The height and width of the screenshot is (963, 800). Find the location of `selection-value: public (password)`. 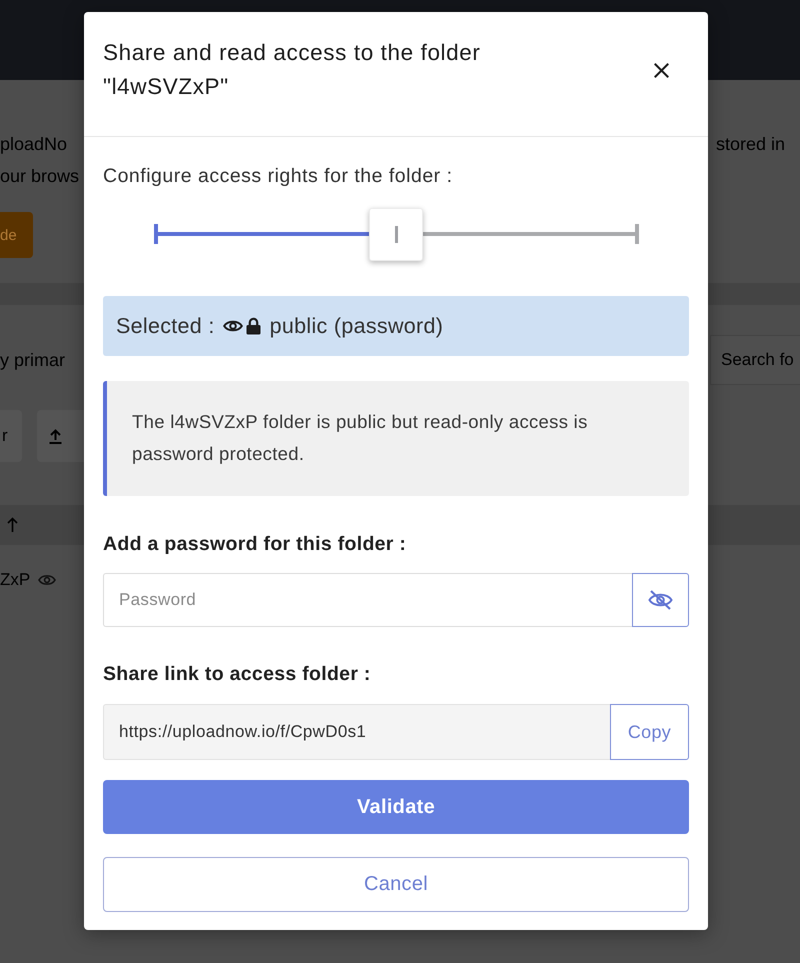

selection-value: public (password) is located at coordinates (357, 326).